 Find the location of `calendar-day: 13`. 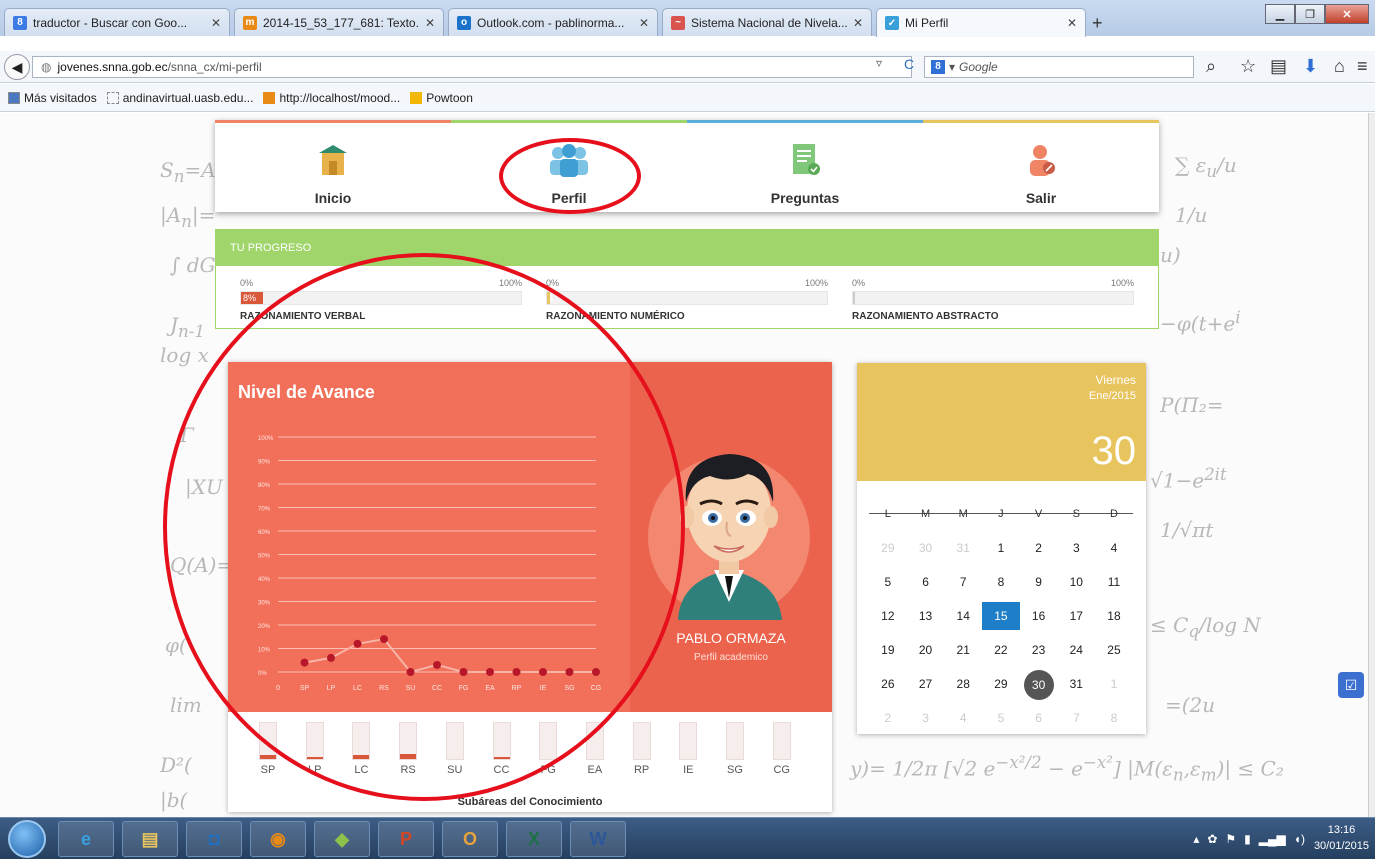

calendar-day: 13 is located at coordinates (926, 616).